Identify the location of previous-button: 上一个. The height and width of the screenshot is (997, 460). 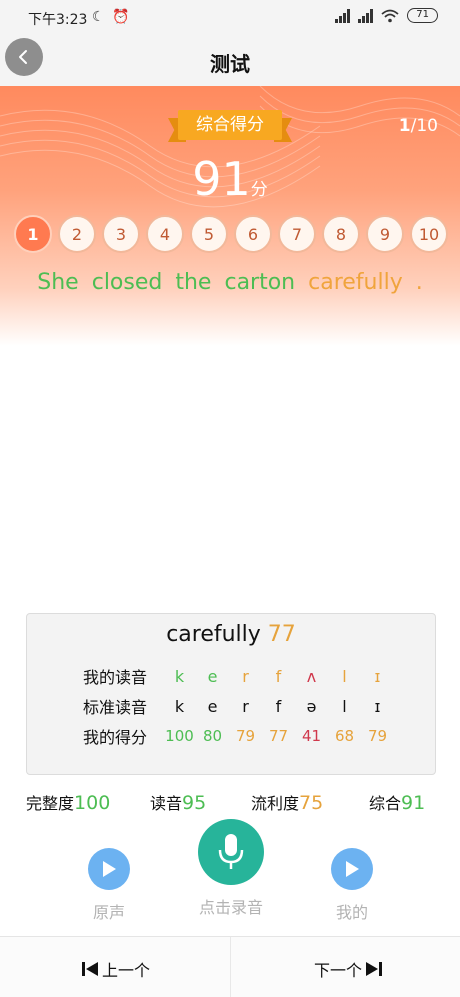
(115, 969).